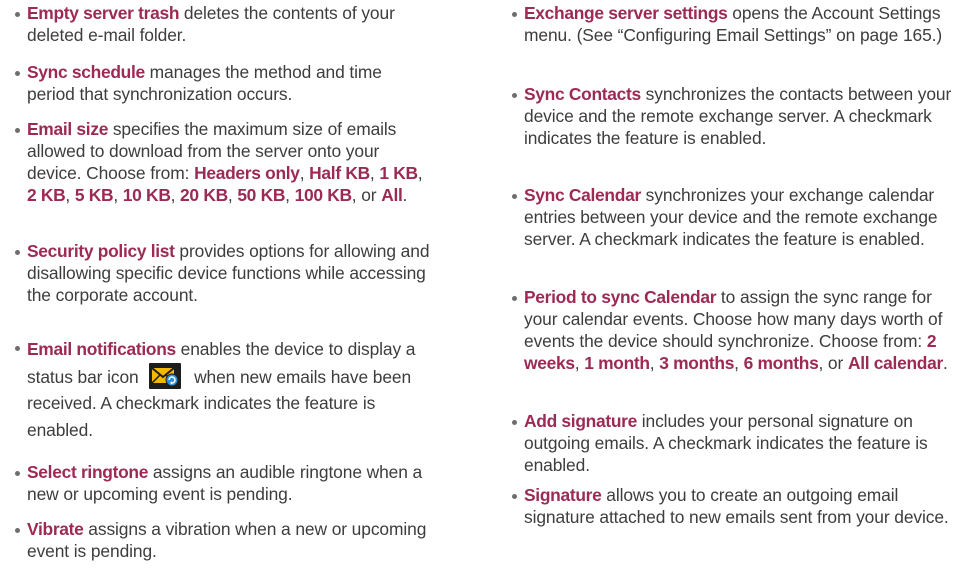 The width and height of the screenshot is (965, 570). What do you see at coordinates (204, 195) in the screenshot?
I see `option-20-kb: 20 KB` at bounding box center [204, 195].